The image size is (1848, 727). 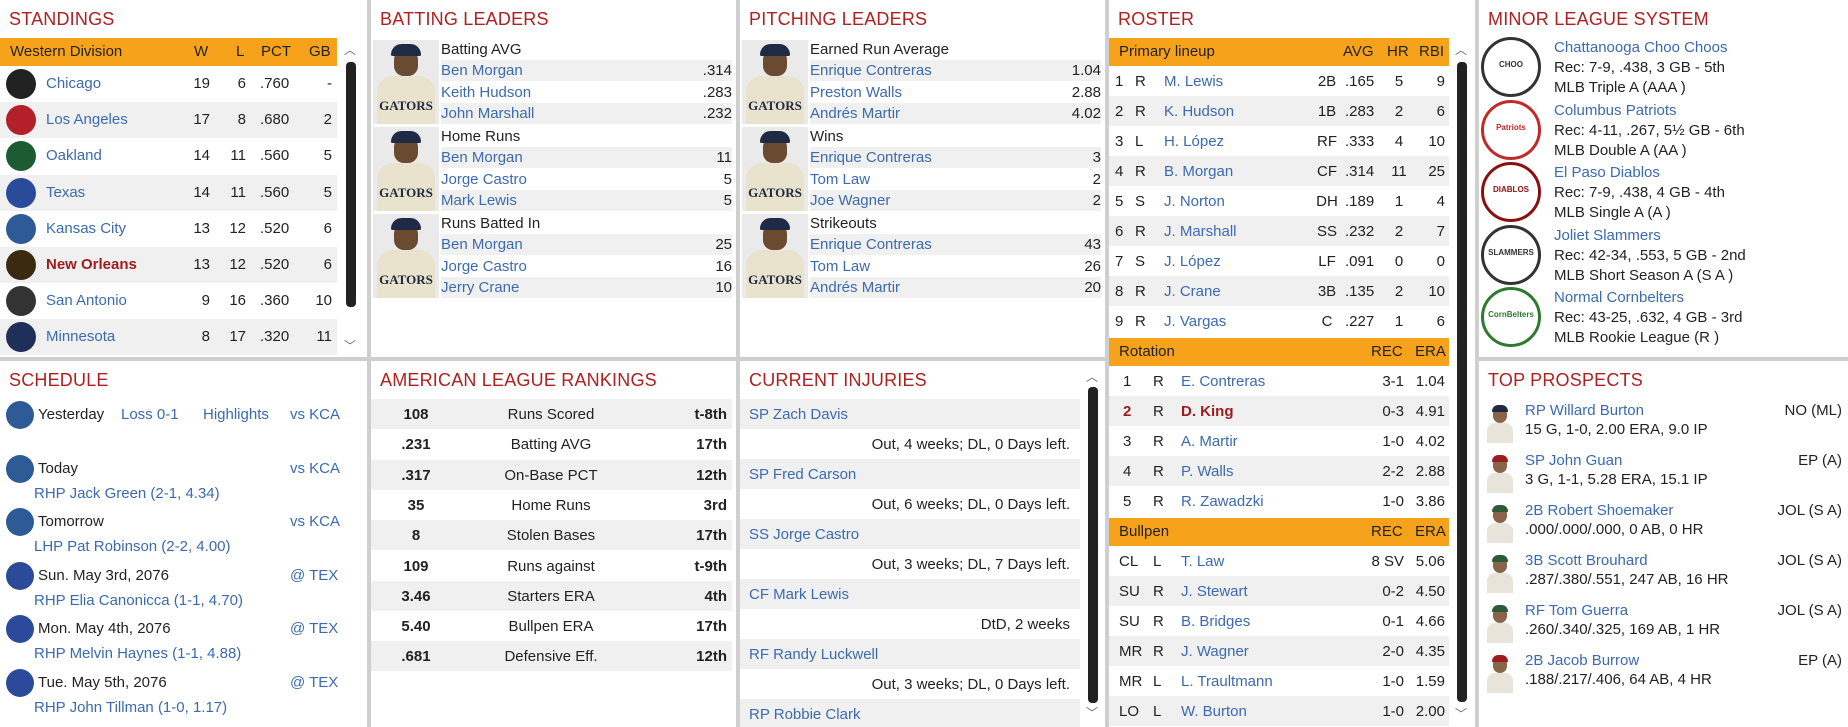 I want to click on probable-pitcher-link: RHP Elia Canonicca (1-1, 4.70), so click(x=138, y=600).